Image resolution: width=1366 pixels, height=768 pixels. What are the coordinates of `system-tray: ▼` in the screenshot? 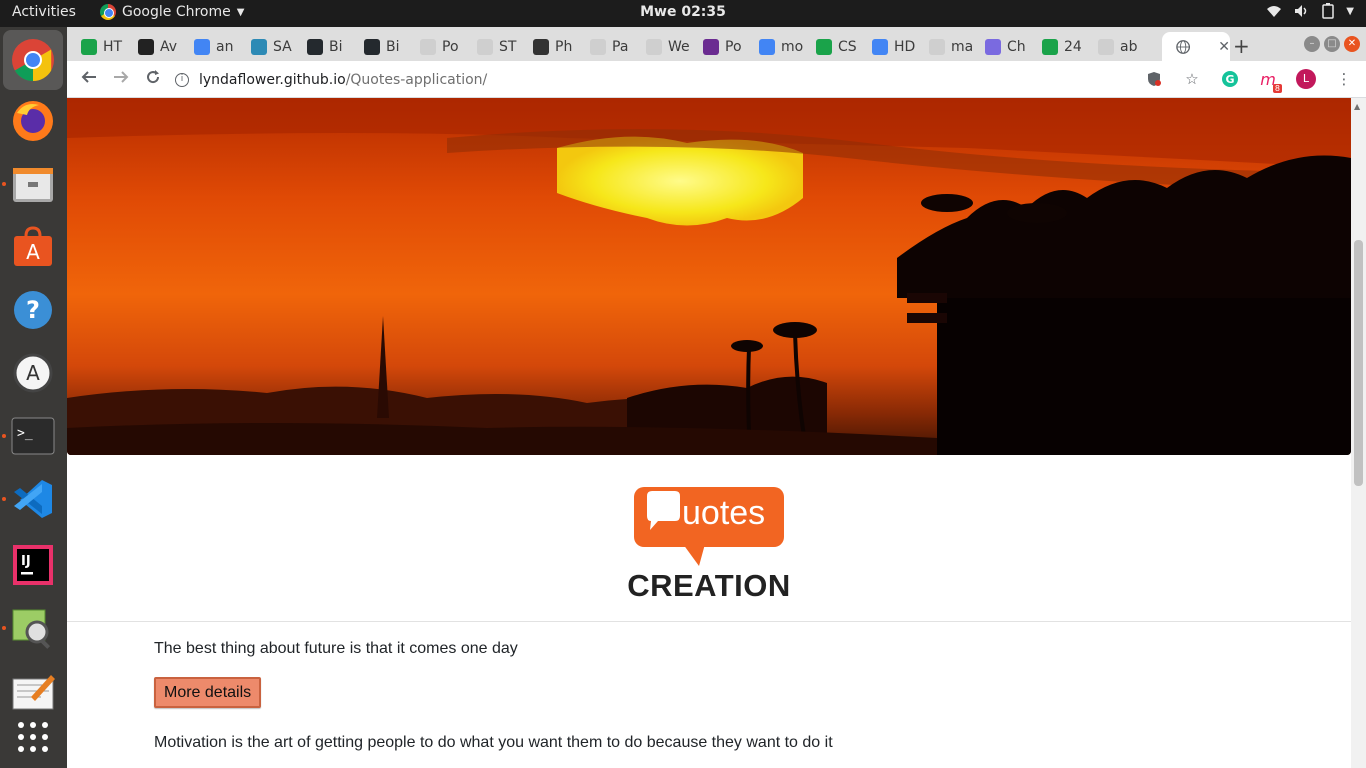 It's located at (1310, 11).